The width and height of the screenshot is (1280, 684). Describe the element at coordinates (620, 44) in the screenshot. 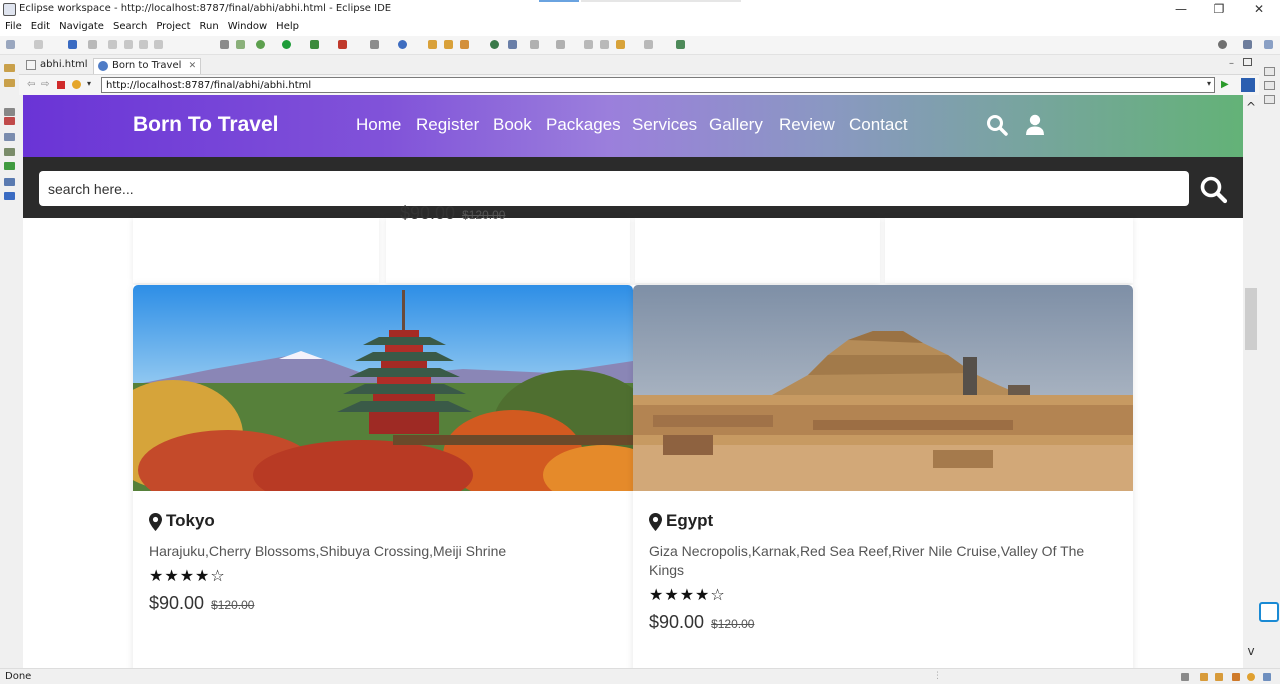

I see `back-icon` at that location.